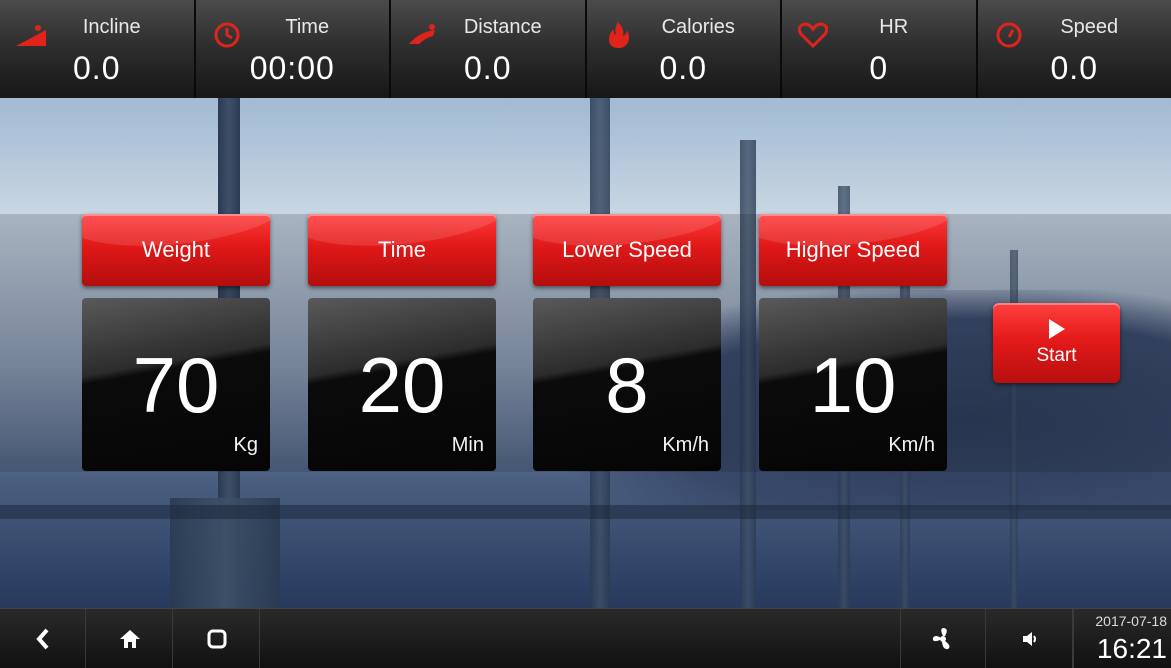 Image resolution: width=1171 pixels, height=668 pixels. I want to click on param-higher-speed: Higher Speed 10 Km/h, so click(854, 342).